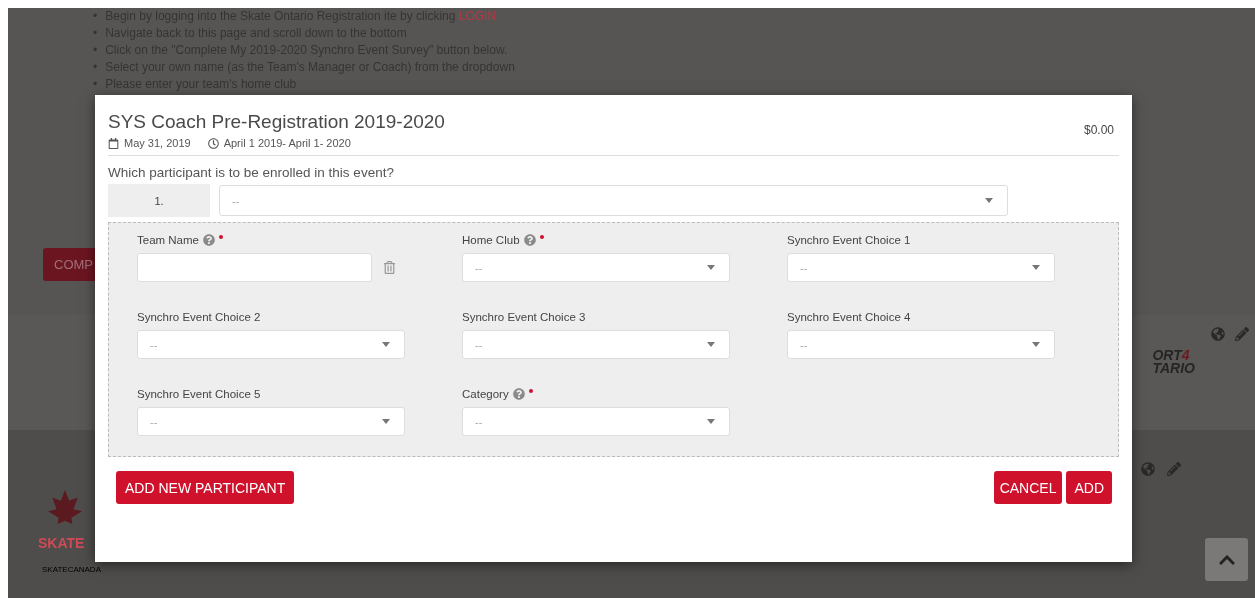 Image resolution: width=1255 pixels, height=598 pixels. What do you see at coordinates (113, 143) in the screenshot?
I see `calendar-icon` at bounding box center [113, 143].